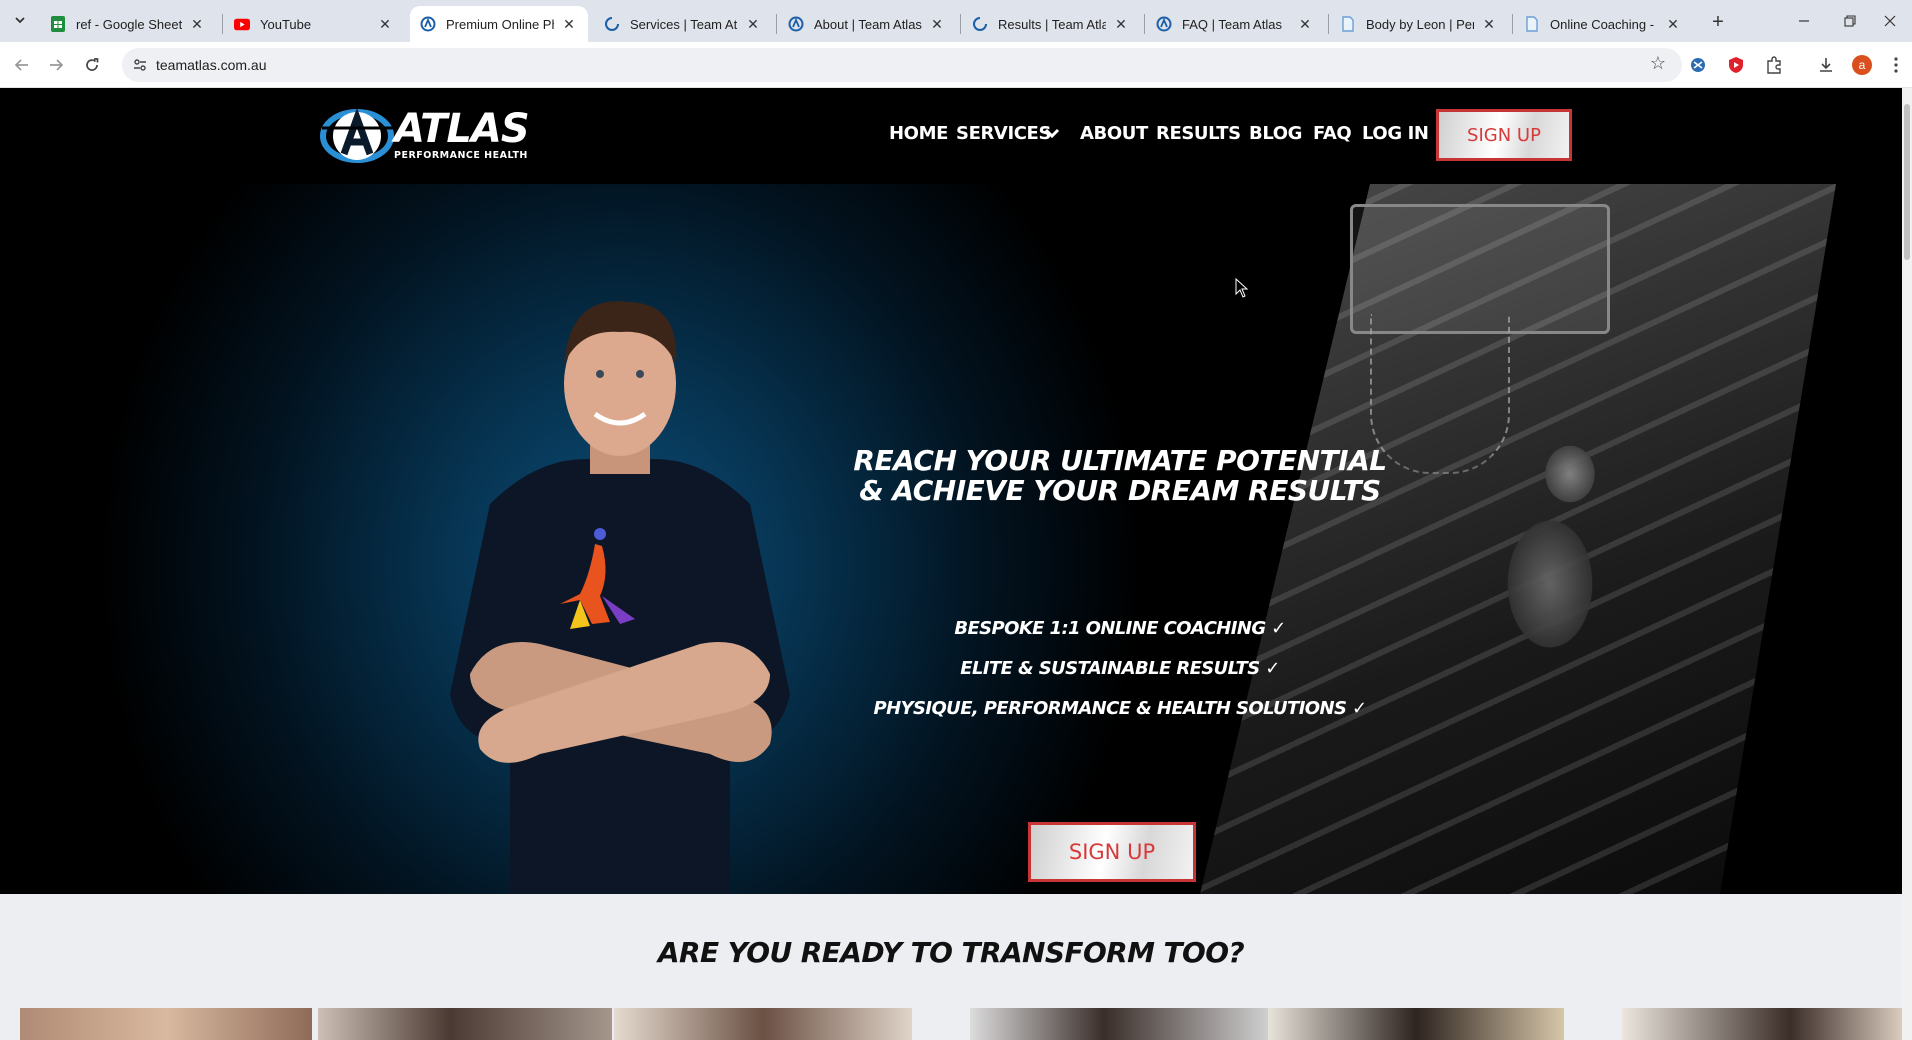 The width and height of the screenshot is (1912, 1040). Describe the element at coordinates (620, 597) in the screenshot. I see `coach-portrait` at that location.